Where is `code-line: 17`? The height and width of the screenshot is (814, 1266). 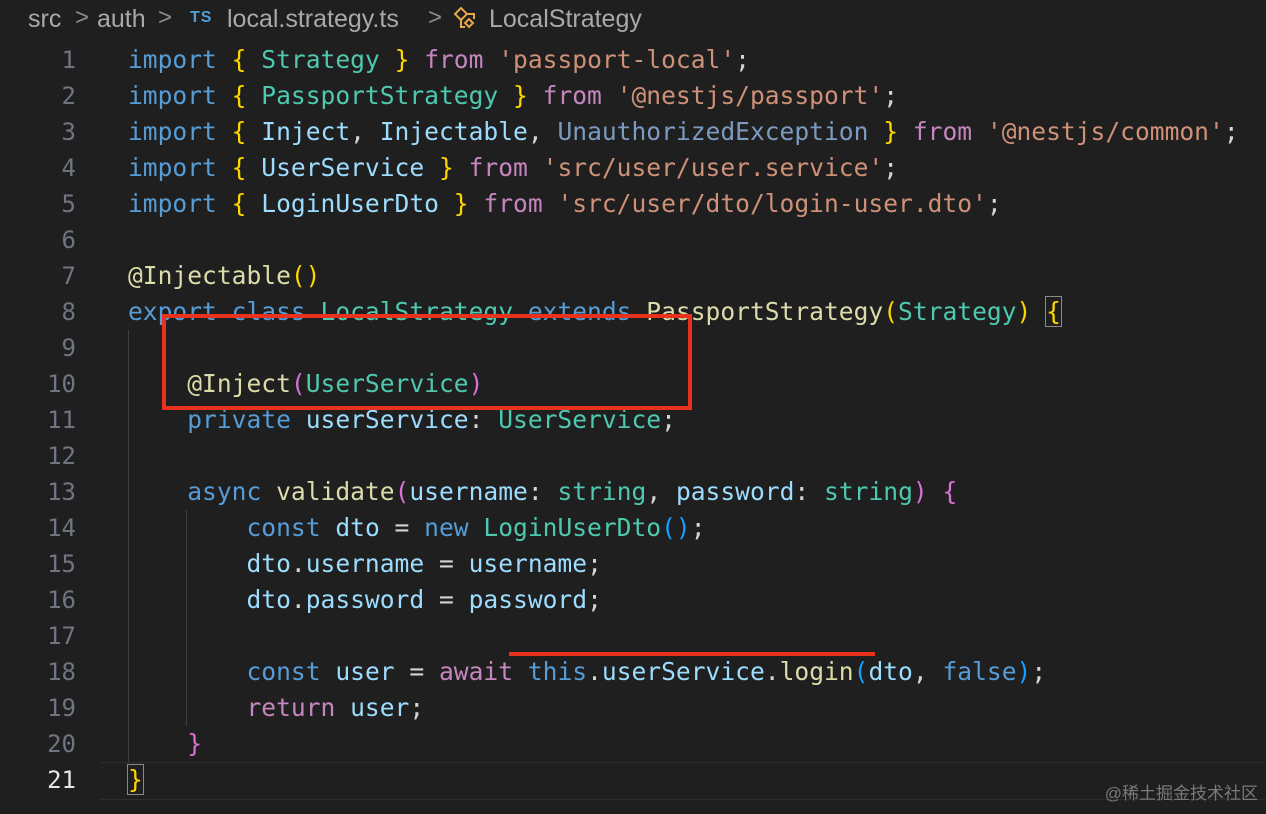
code-line: 17 is located at coordinates (633, 636).